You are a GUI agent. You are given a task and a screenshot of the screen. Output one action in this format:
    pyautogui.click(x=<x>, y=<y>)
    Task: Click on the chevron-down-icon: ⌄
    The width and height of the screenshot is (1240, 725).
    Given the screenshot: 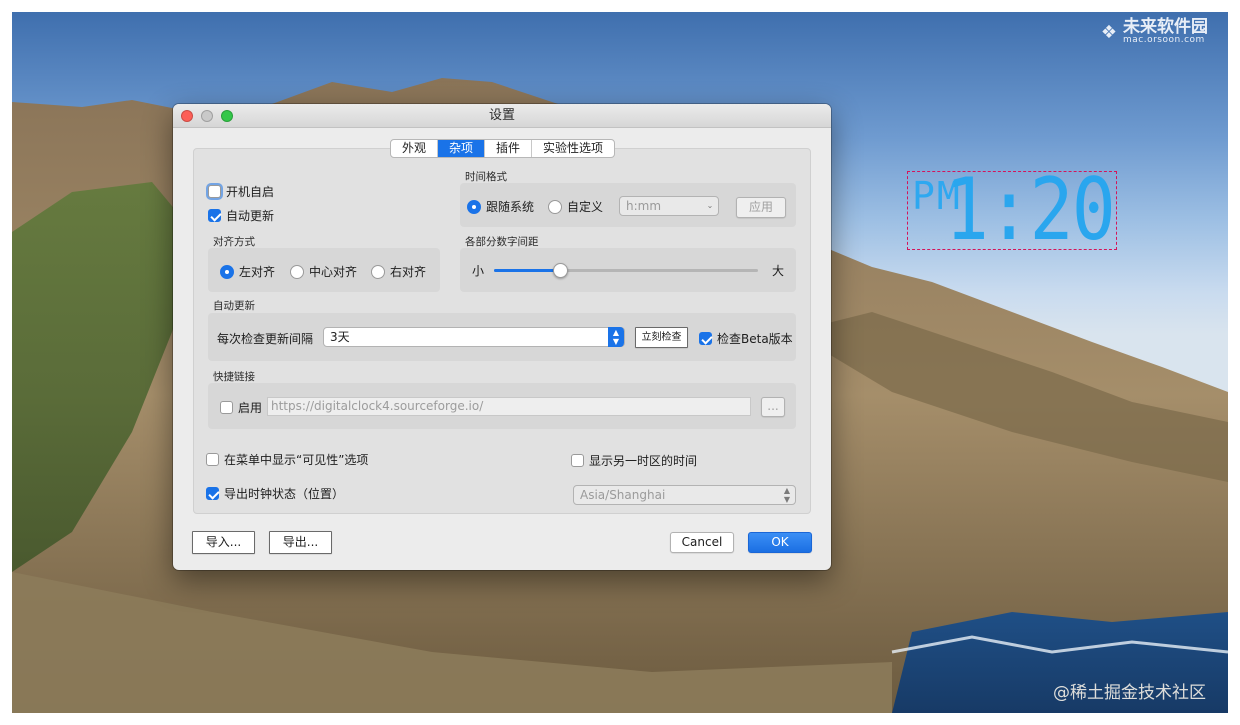 What is the action you would take?
    pyautogui.click(x=710, y=205)
    